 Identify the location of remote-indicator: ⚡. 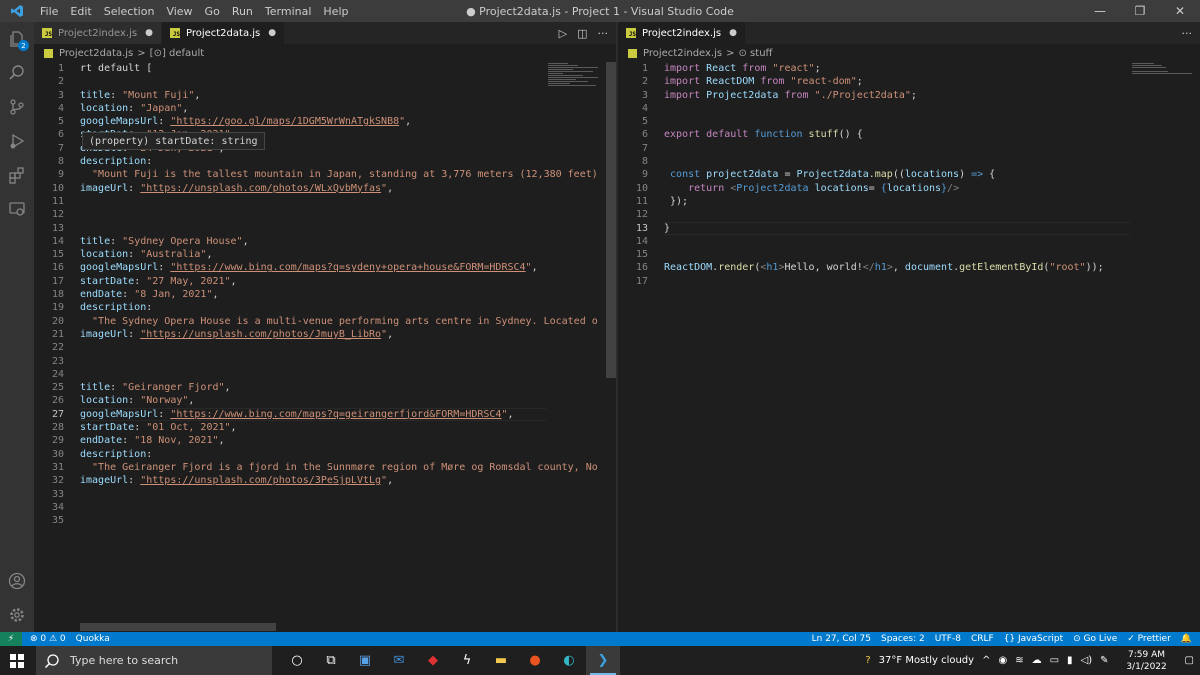
(11, 639).